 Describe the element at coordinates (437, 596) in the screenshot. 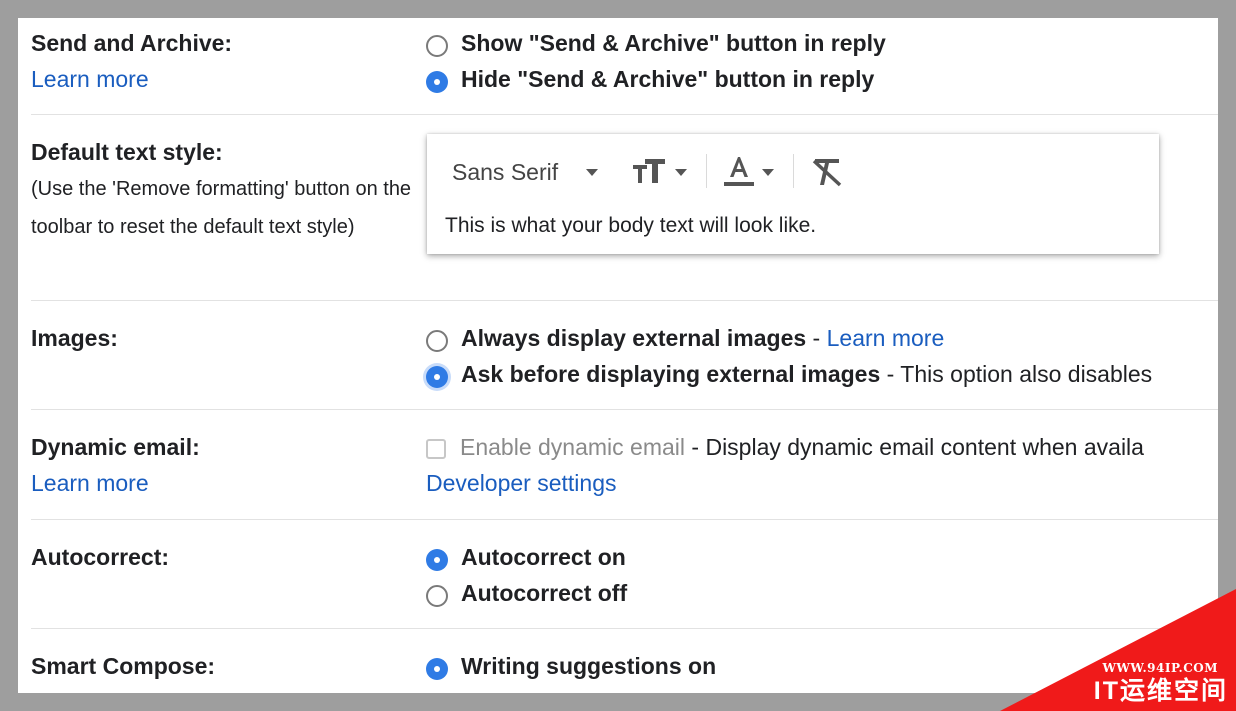

I see `autocorrect-off-radio` at that location.